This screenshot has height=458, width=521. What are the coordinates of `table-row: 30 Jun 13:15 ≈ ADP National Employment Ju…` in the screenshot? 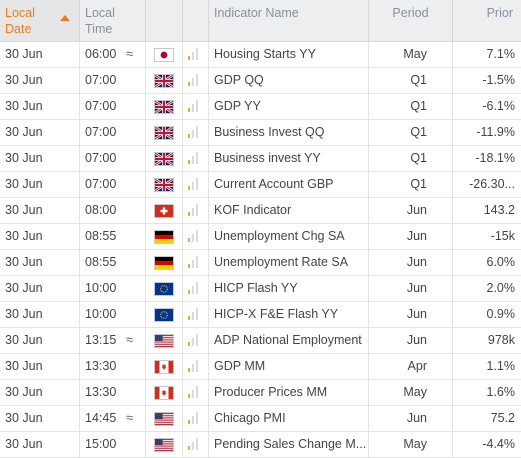 It's located at (260, 341).